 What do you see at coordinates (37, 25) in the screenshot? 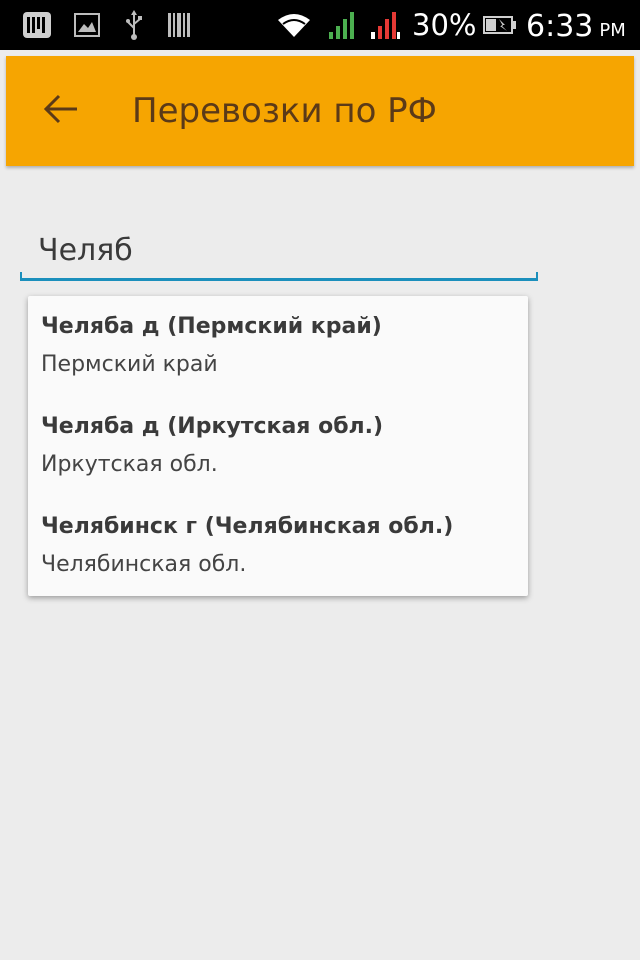
I see `keyboard-notification-icon` at bounding box center [37, 25].